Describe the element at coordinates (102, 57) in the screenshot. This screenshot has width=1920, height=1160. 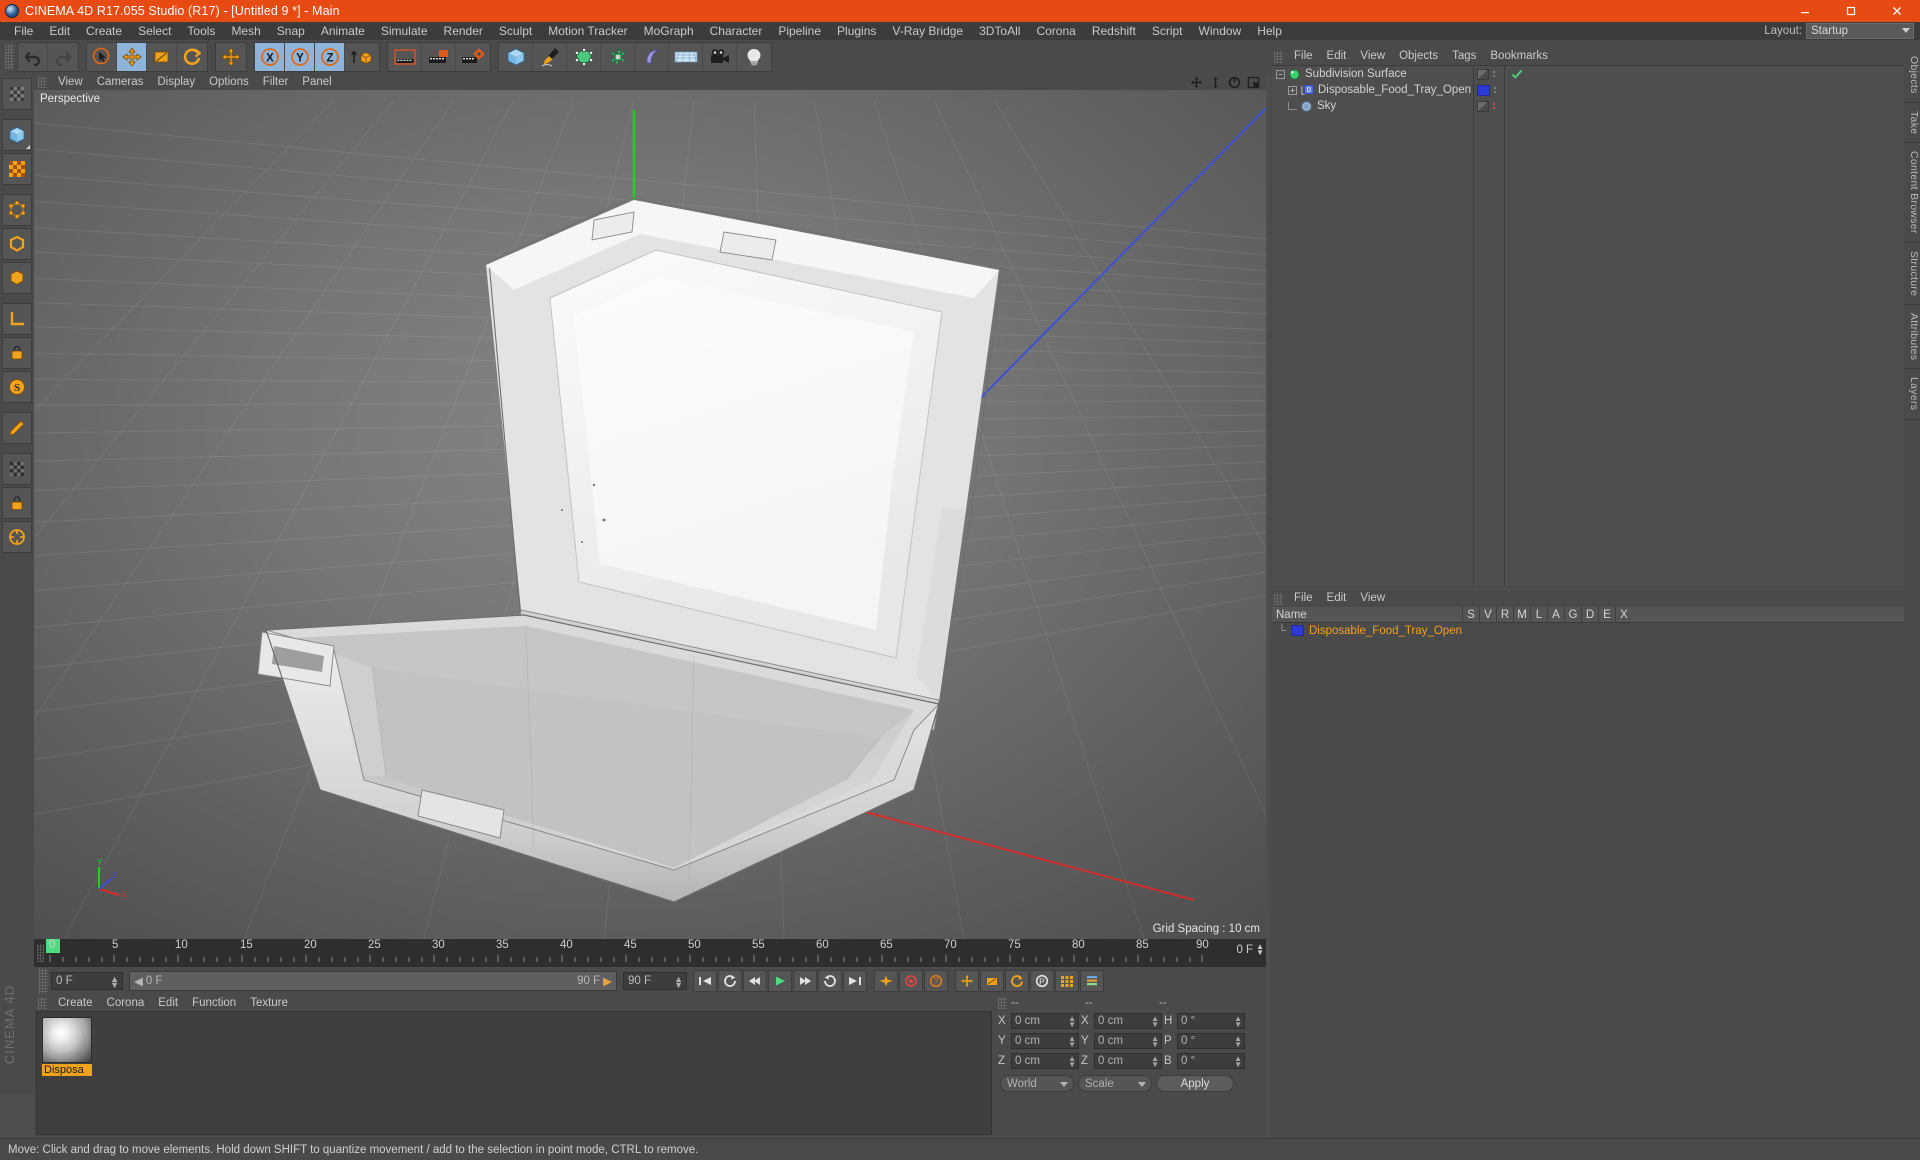
I see `select-cursor-icon` at that location.